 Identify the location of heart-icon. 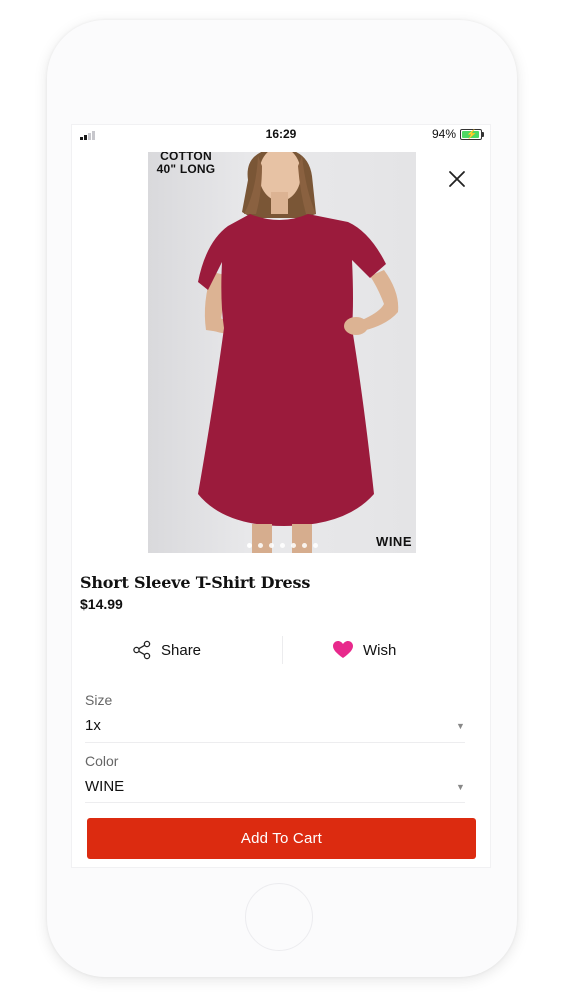
(343, 649).